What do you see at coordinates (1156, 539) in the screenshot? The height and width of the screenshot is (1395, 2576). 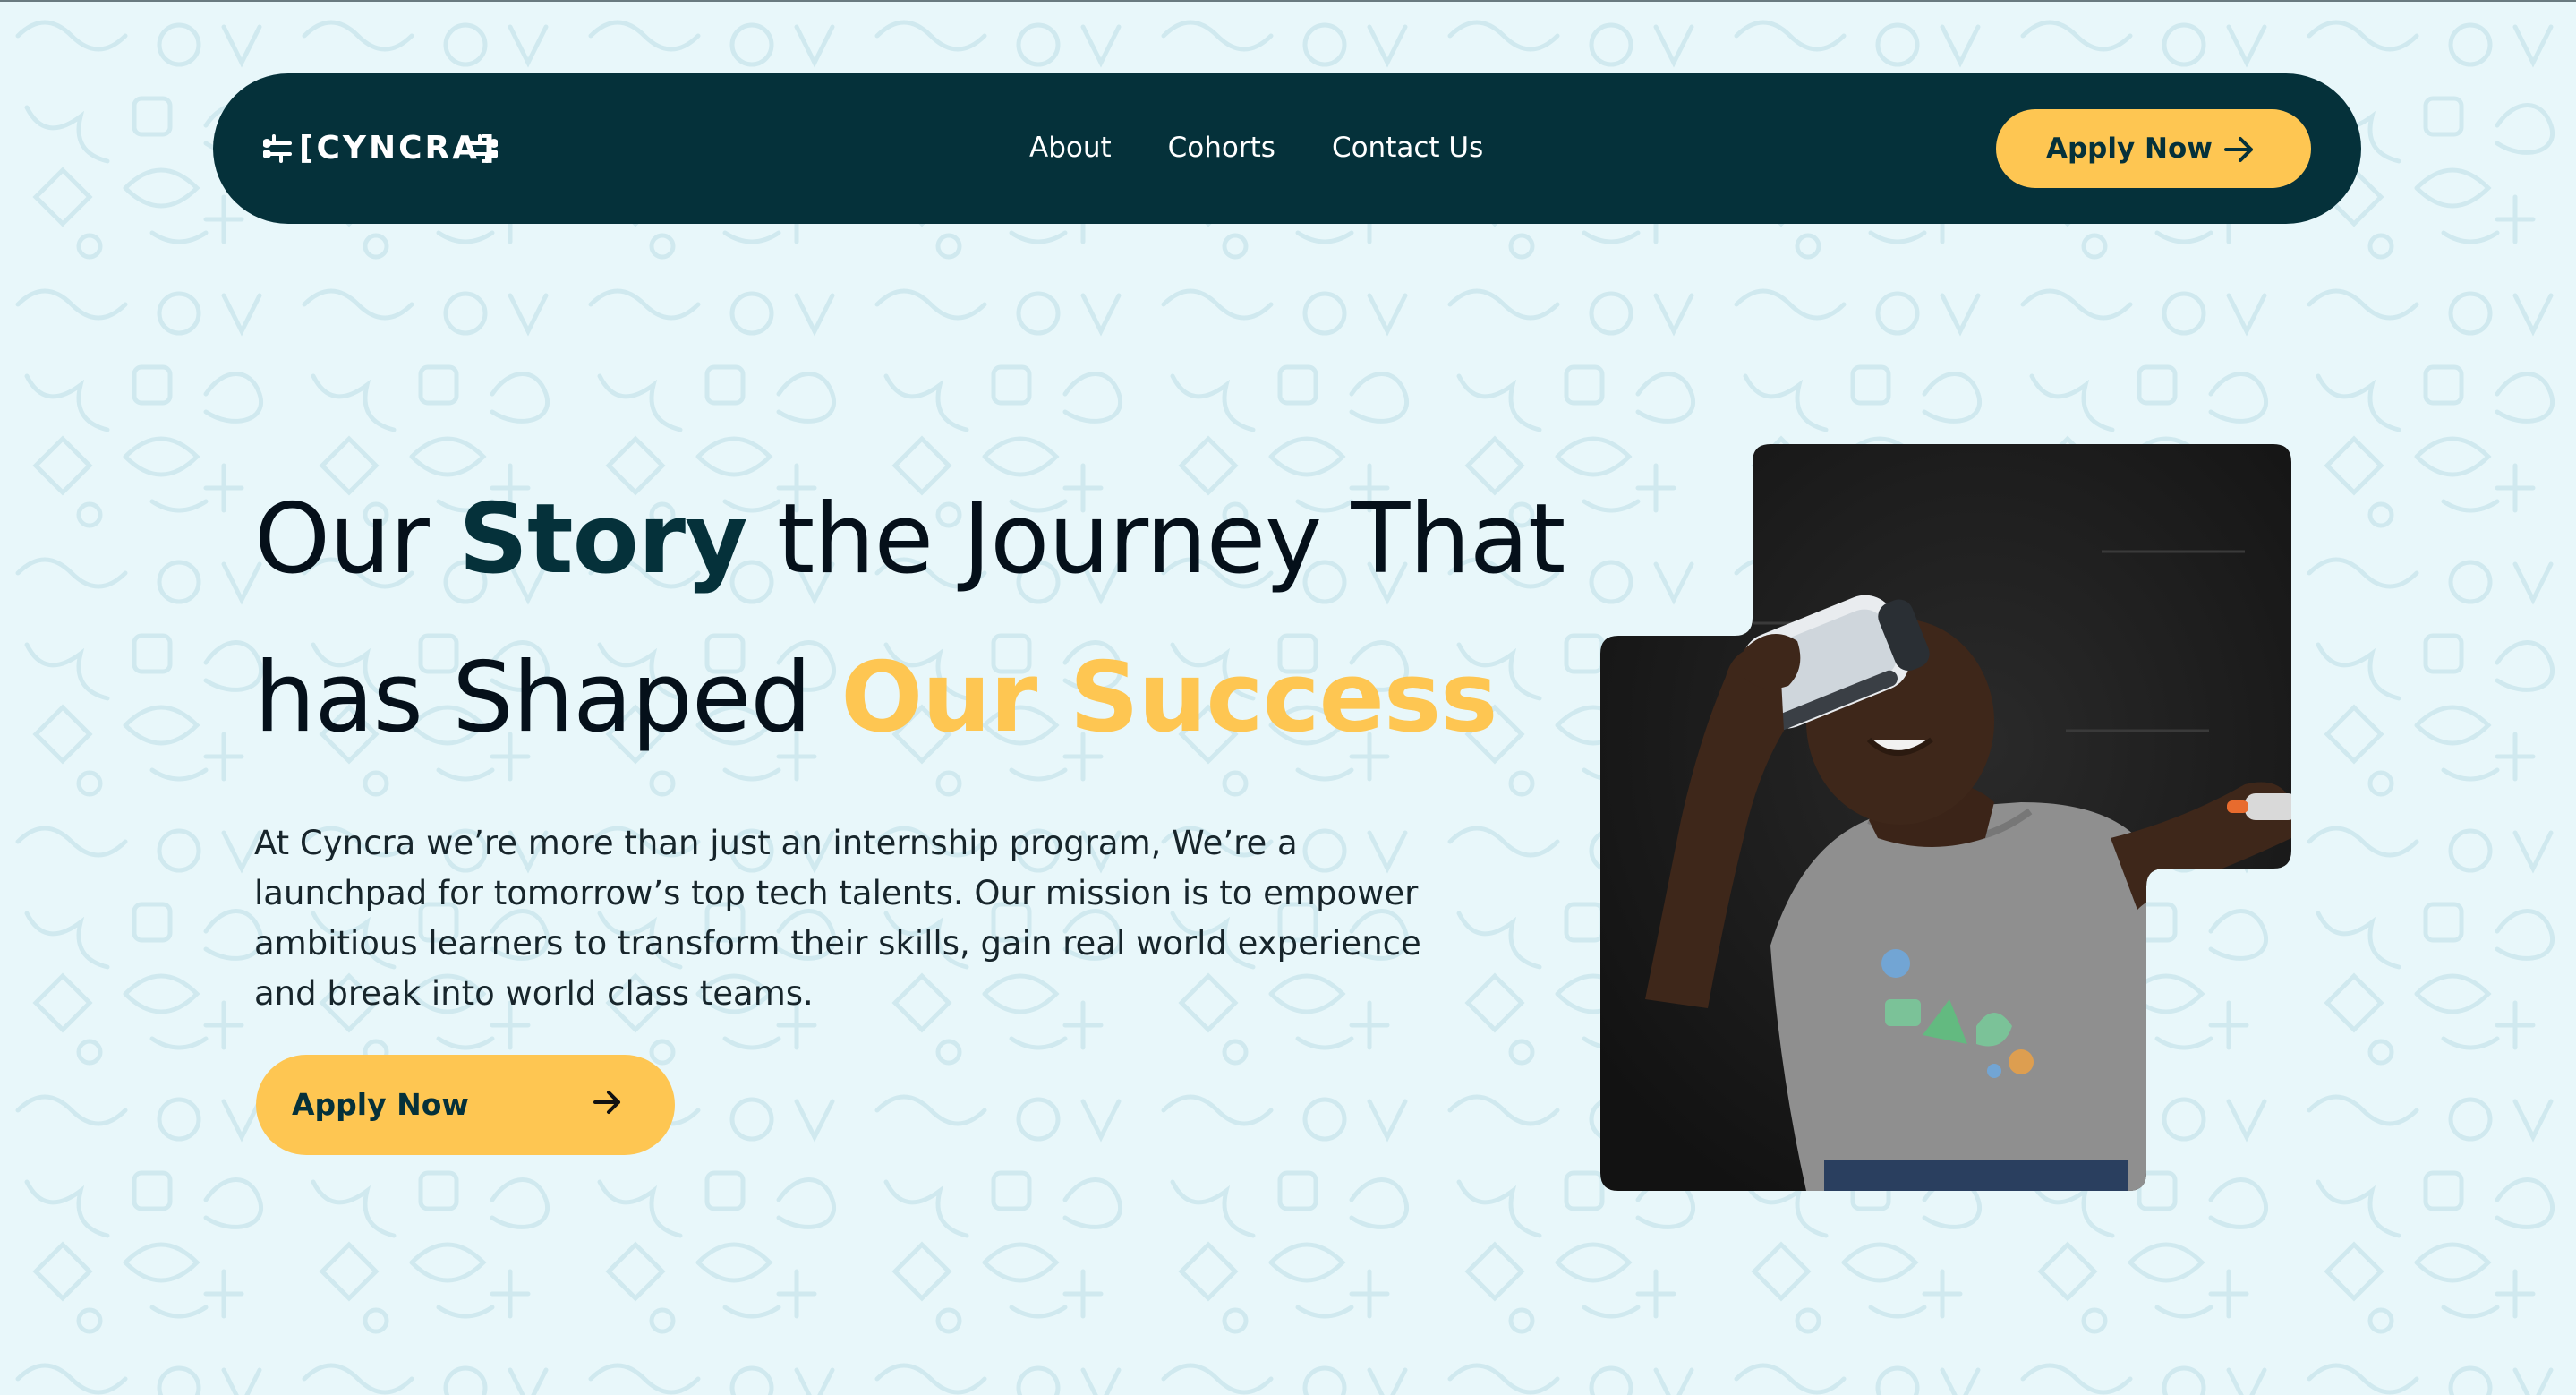 I see `hero-title-part2: the Journey That` at bounding box center [1156, 539].